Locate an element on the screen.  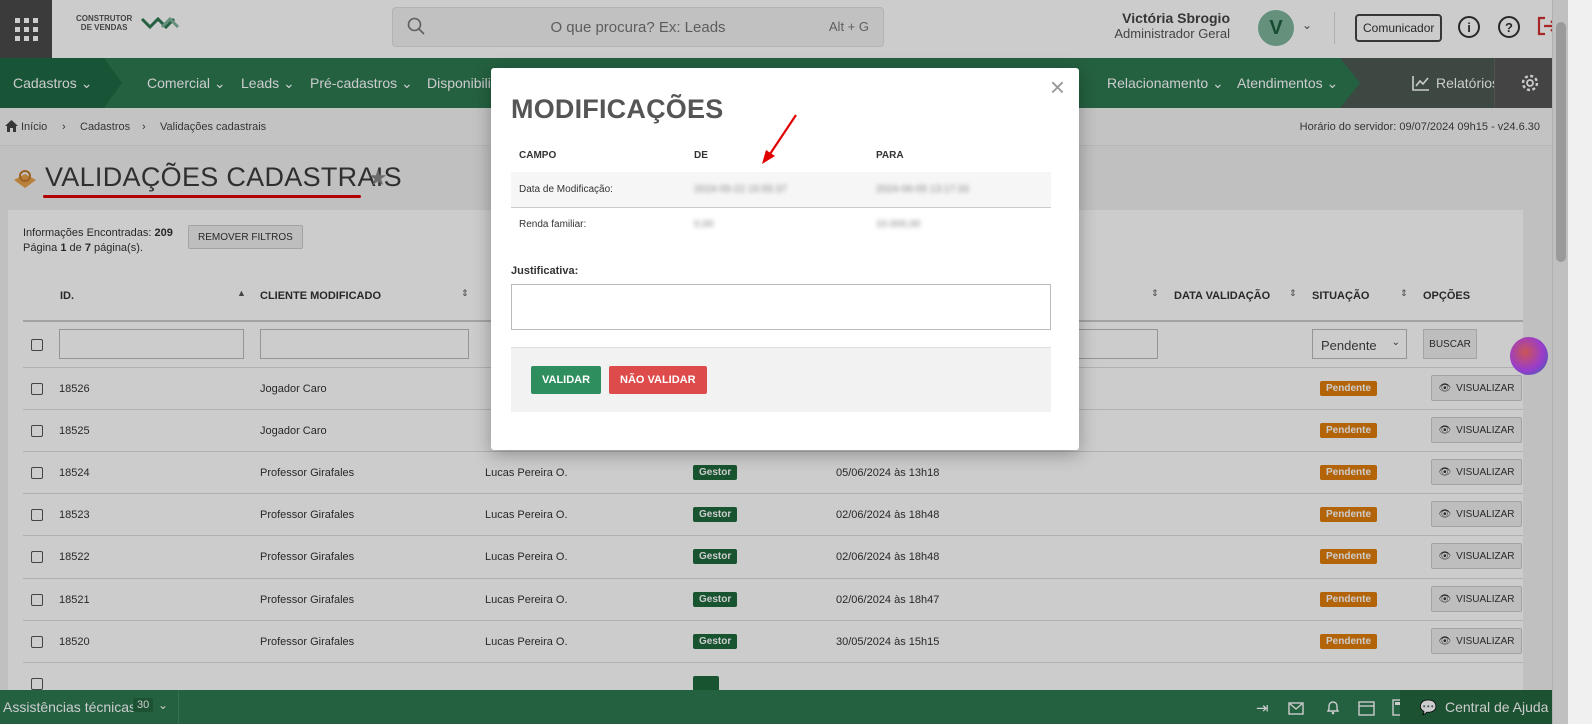
modal-actions: VALIDAR NÃO VALIDAR is located at coordinates (781, 379).